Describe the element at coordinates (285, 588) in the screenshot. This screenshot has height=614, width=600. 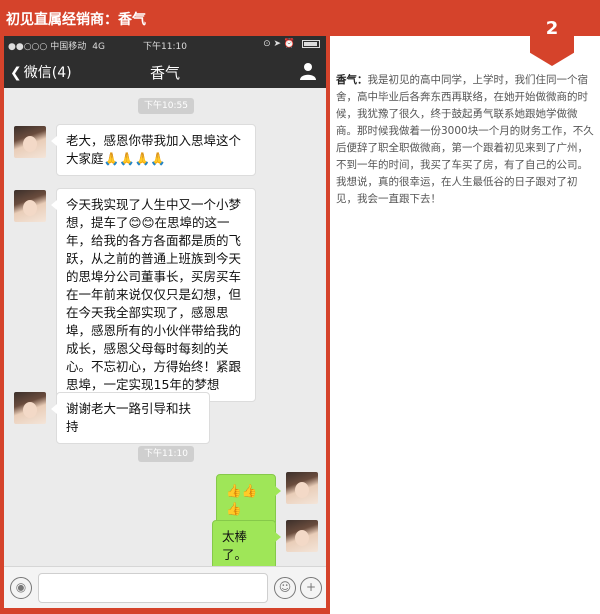
I see `emoji-icon: ☺` at that location.